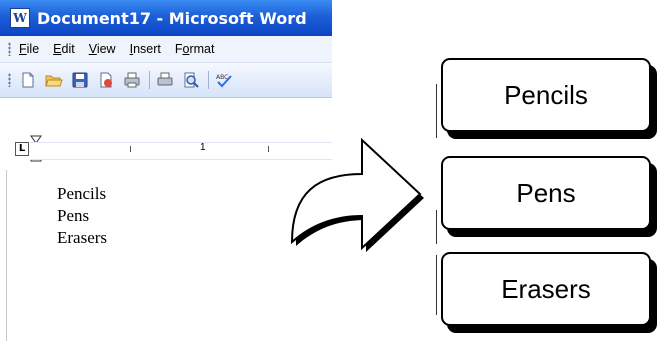  I want to click on print-preview-icon, so click(165, 80).